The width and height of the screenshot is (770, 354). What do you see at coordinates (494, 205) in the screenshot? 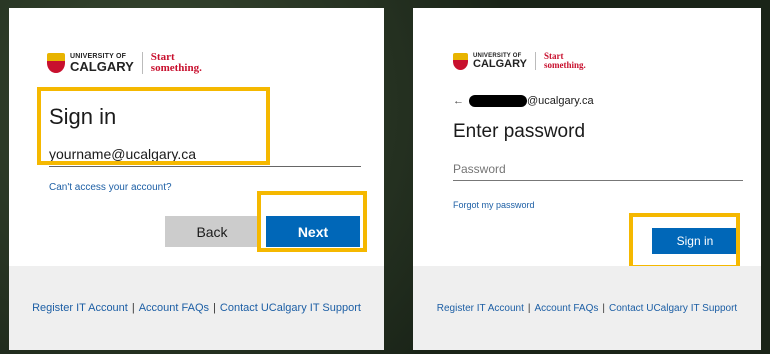
I see `forgot-password-link: Forgot my password` at bounding box center [494, 205].